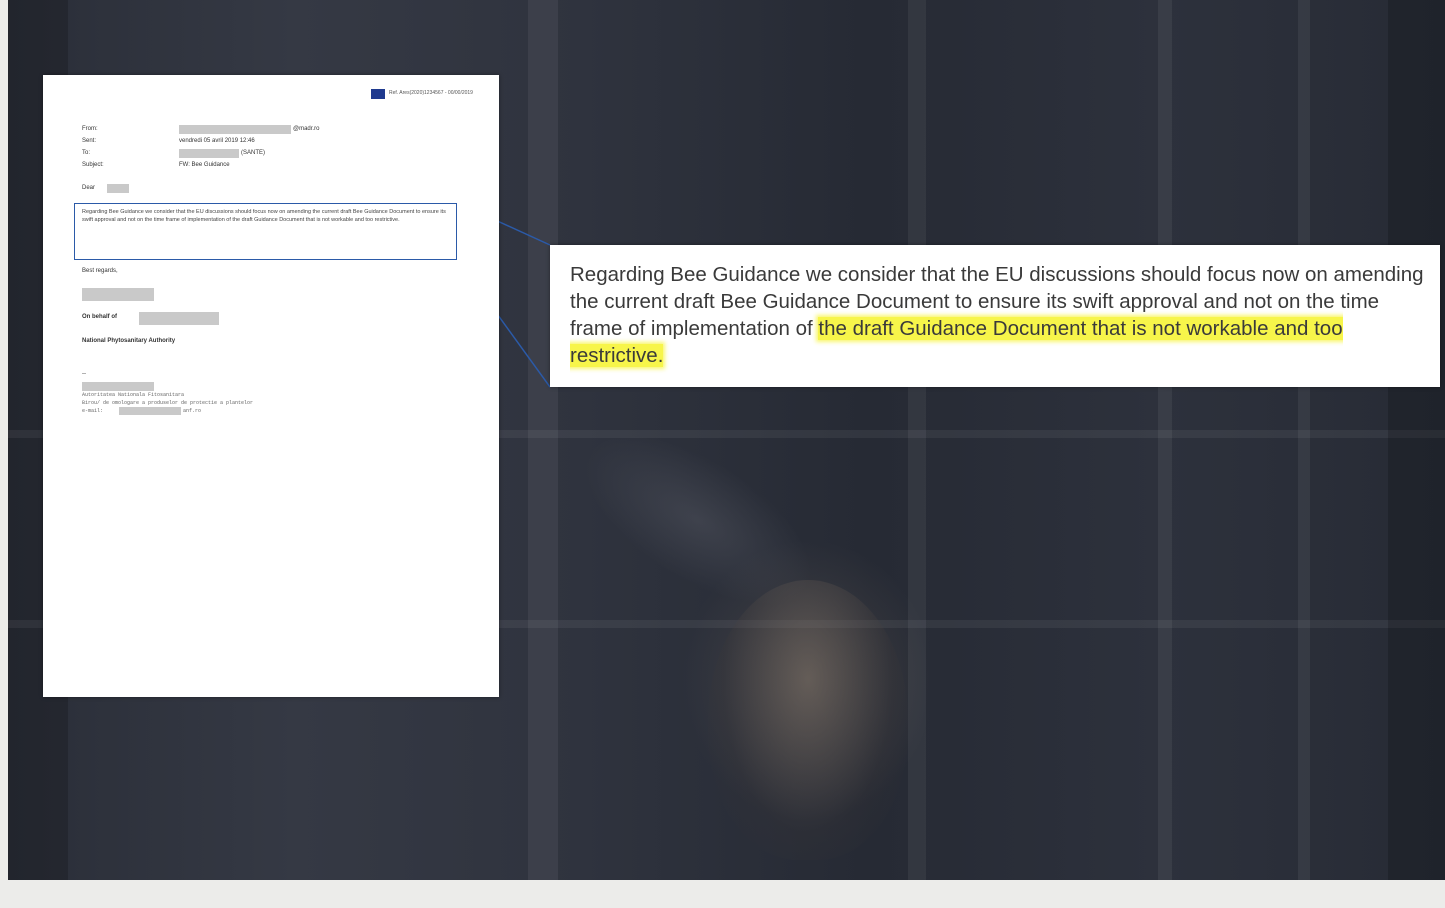 This screenshot has width=1445, height=908. I want to click on subject-label: Subject:, so click(93, 165).